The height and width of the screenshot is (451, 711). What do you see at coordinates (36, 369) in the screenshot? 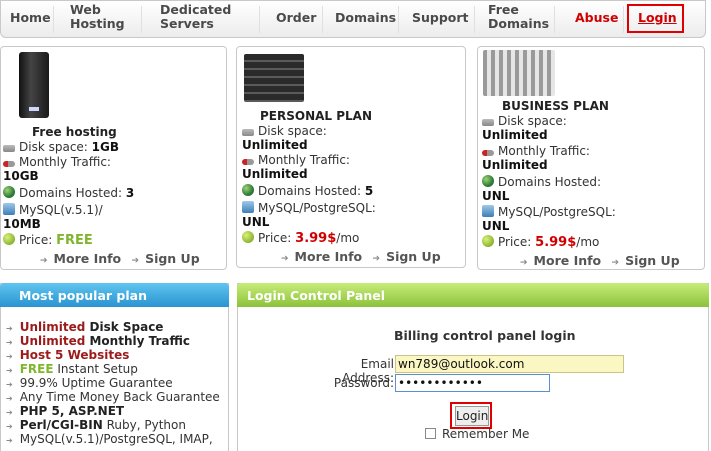
I see `list-item-highlight: FREE` at bounding box center [36, 369].